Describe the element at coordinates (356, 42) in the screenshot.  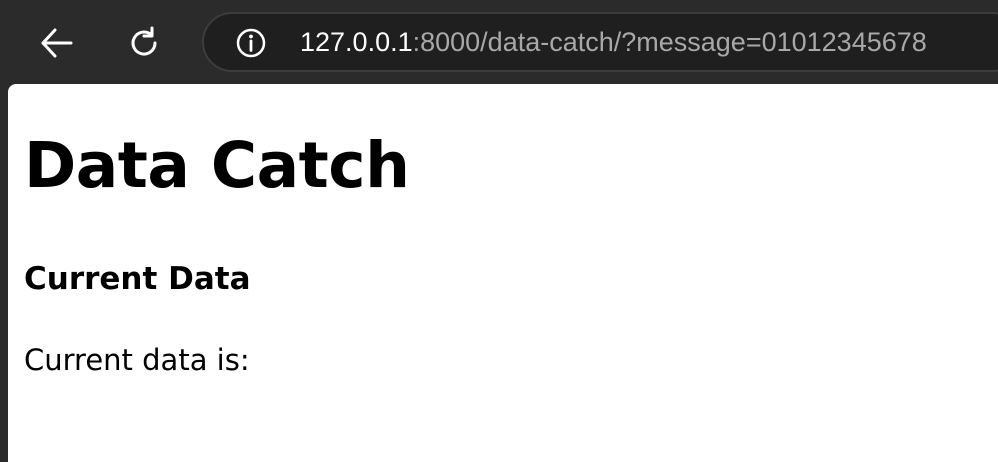
I see `url-host: 127.0.0.1` at that location.